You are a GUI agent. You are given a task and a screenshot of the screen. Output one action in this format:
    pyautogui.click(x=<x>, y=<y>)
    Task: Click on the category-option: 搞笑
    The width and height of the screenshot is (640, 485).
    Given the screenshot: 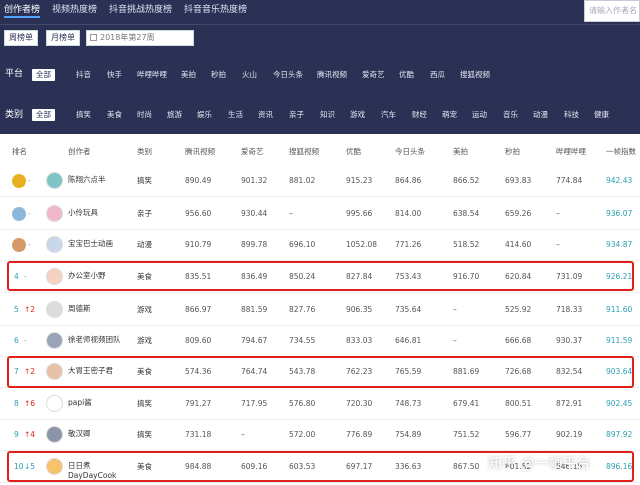 What is the action you would take?
    pyautogui.click(x=83, y=115)
    